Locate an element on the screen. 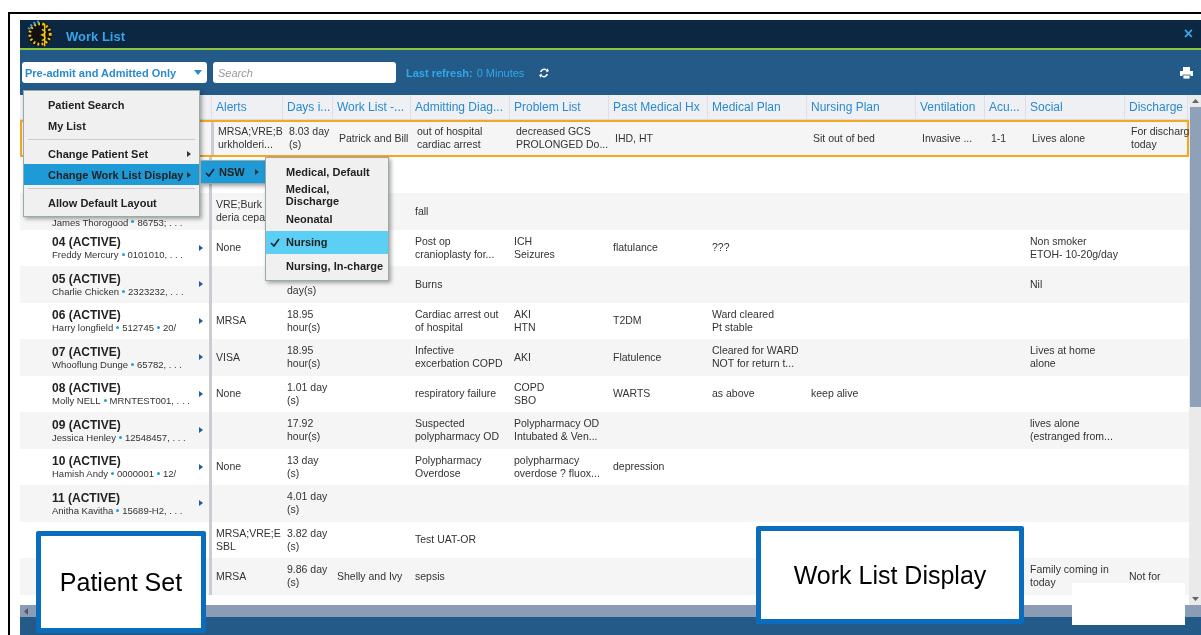  scroll-left-icon is located at coordinates (26, 611).